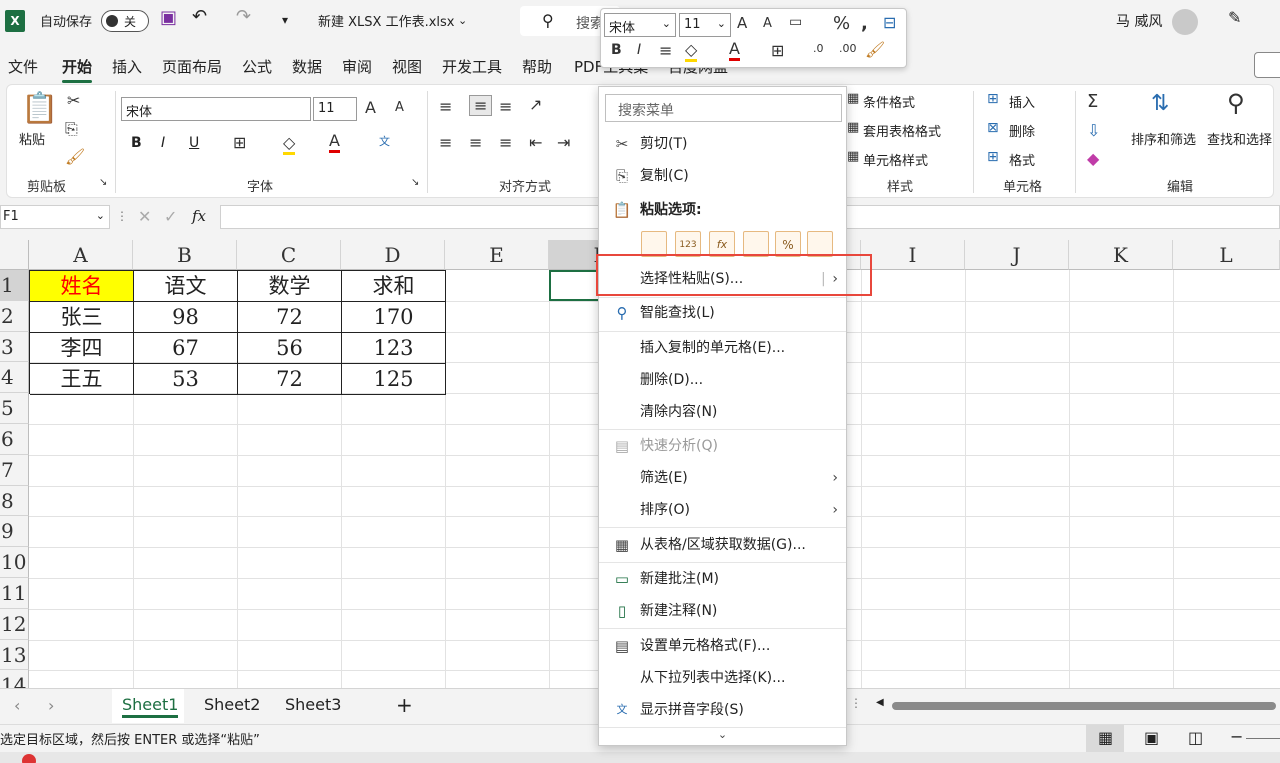 Image resolution: width=1280 pixels, height=763 pixels. What do you see at coordinates (127, 66) in the screenshot?
I see `tab-insert: 插入` at bounding box center [127, 66].